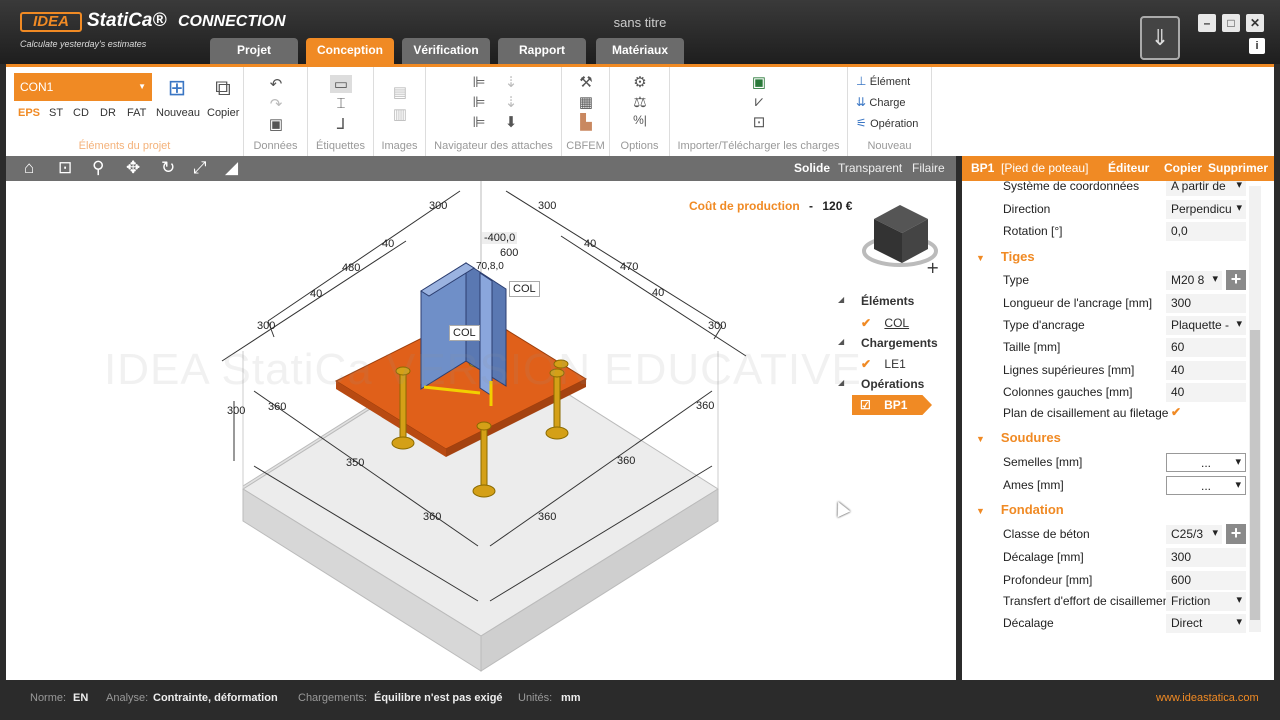 The image size is (1280, 720). I want to click on image-add-icon: ▤, so click(400, 92).